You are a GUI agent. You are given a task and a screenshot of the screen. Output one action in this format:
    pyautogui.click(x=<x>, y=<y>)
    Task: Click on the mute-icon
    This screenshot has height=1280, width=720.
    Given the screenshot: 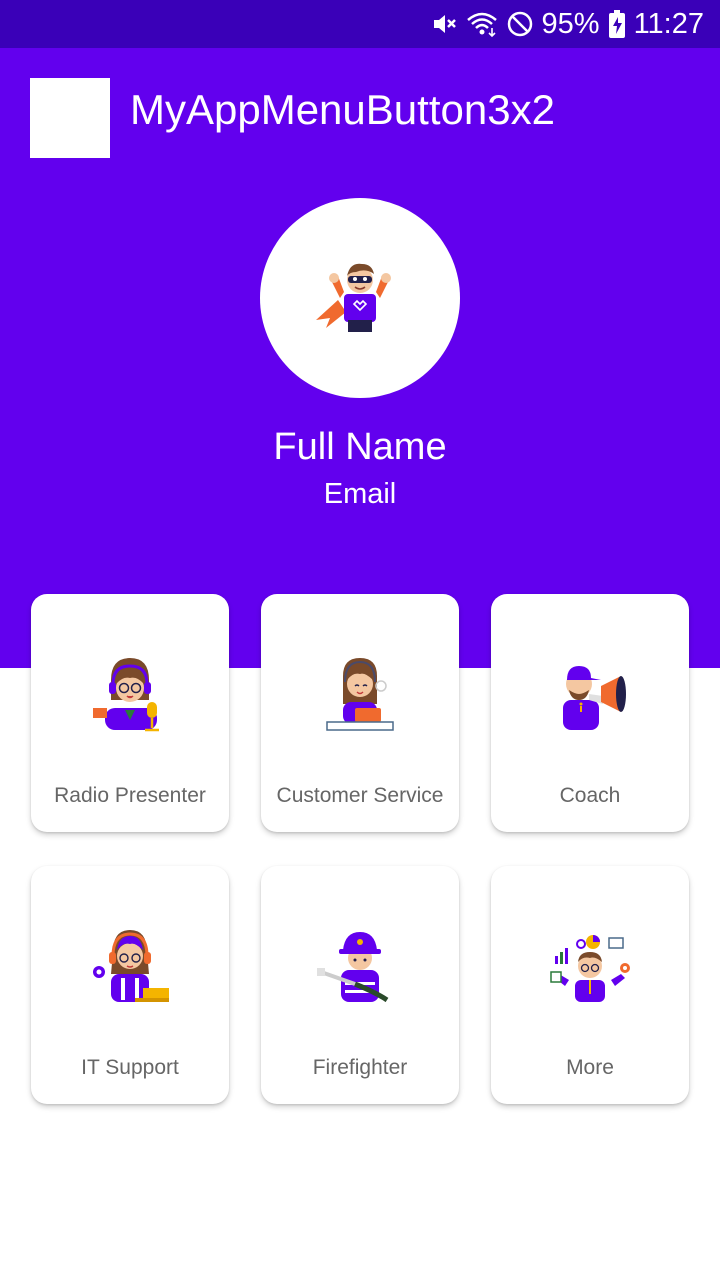 What is the action you would take?
    pyautogui.click(x=444, y=24)
    